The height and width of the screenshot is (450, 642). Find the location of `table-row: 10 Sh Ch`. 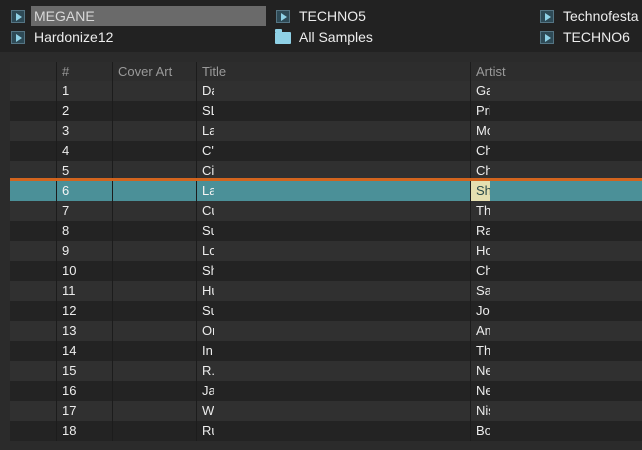

table-row: 10 Sh Ch is located at coordinates (326, 271).